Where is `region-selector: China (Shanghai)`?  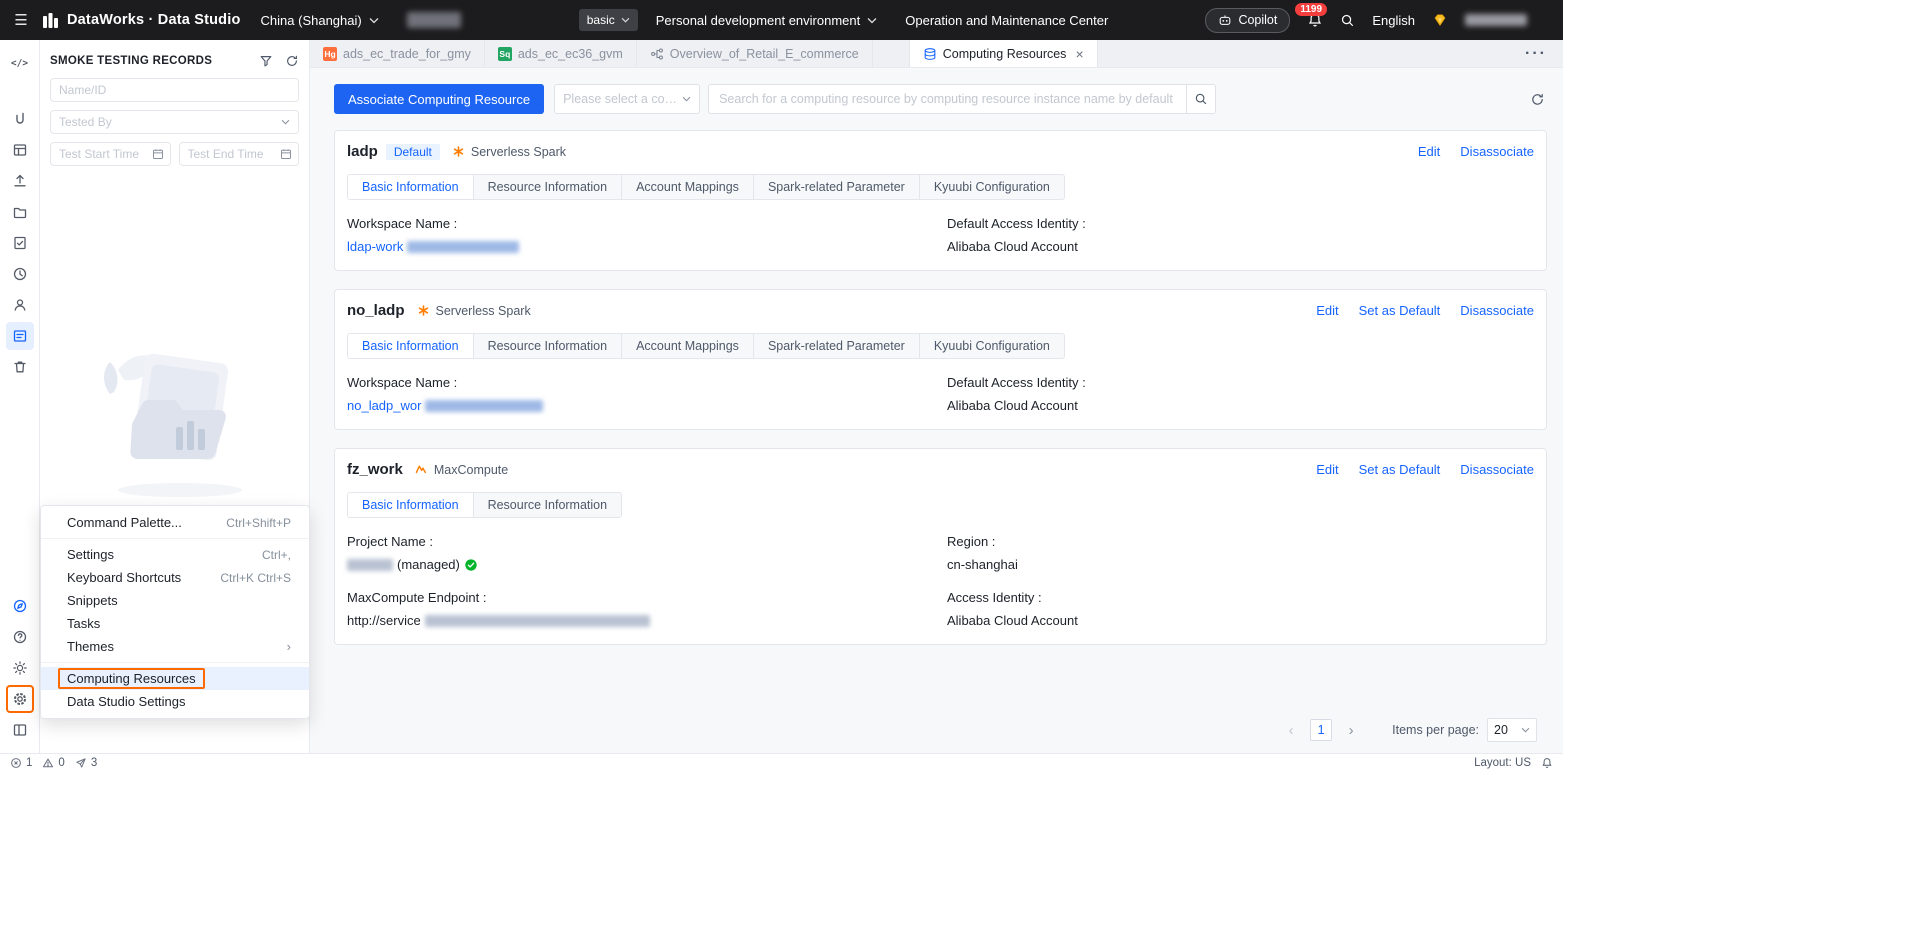 region-selector: China (Shanghai) is located at coordinates (320, 20).